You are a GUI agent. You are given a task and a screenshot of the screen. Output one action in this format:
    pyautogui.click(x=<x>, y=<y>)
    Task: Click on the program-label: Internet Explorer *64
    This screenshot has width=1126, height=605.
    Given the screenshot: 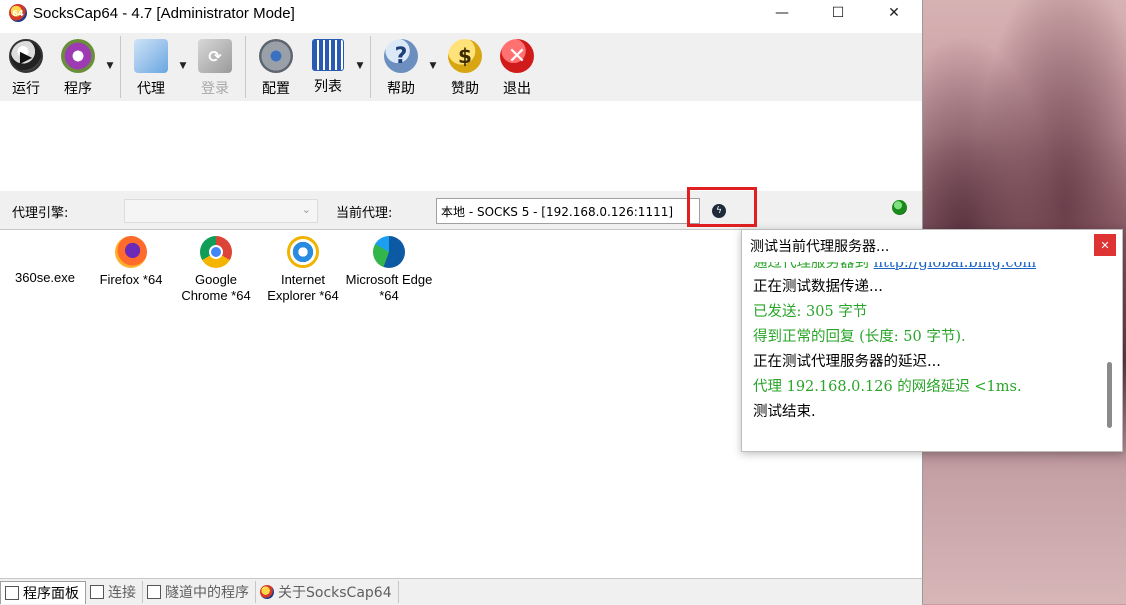 What is the action you would take?
    pyautogui.click(x=303, y=287)
    